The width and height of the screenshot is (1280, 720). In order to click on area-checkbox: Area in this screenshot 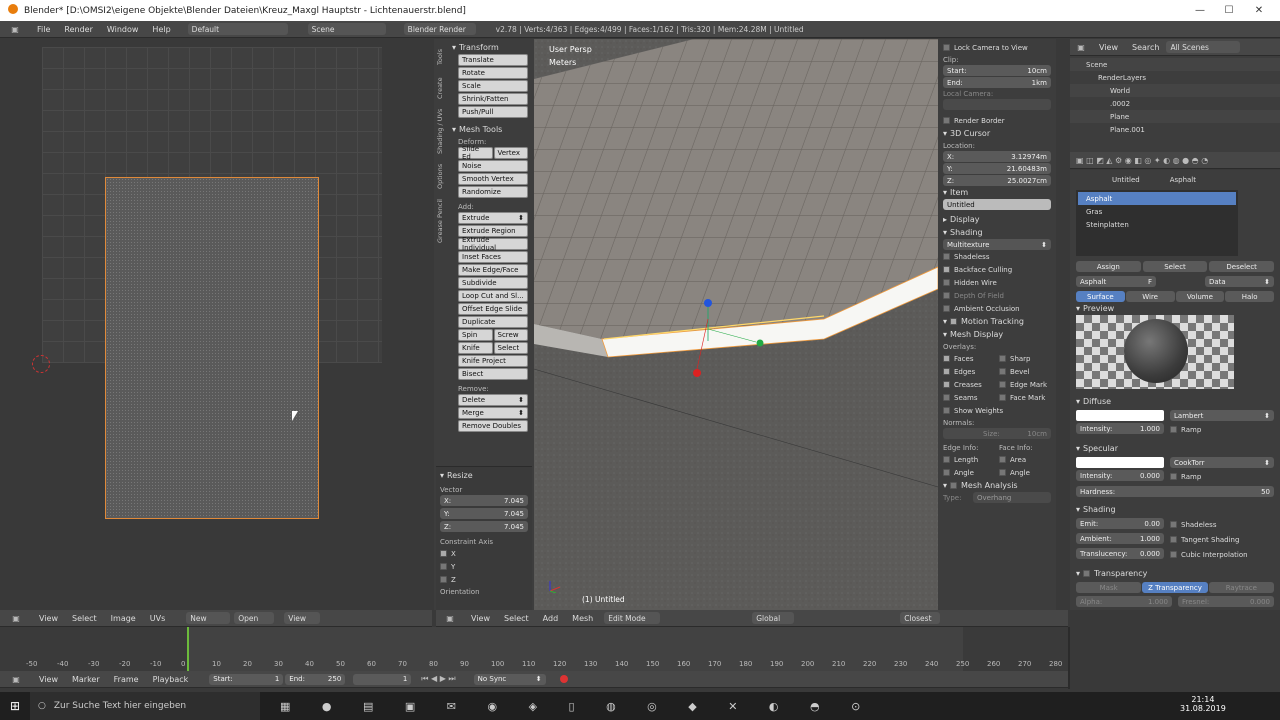, I will do `click(1012, 459)`.